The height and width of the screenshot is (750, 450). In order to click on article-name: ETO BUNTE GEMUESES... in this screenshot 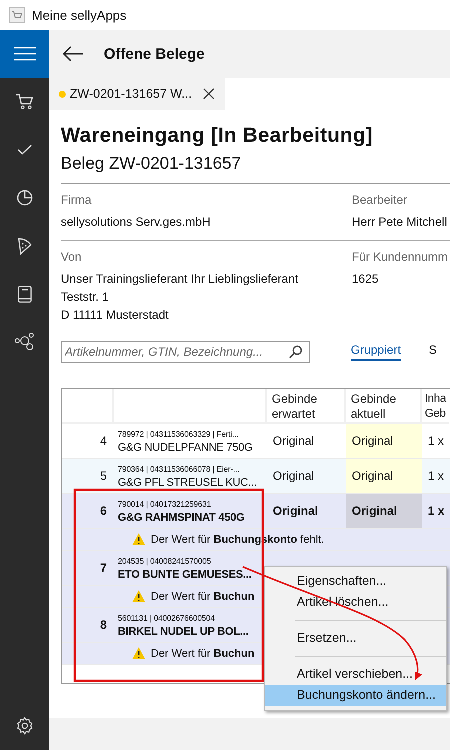, I will do `click(185, 575)`.